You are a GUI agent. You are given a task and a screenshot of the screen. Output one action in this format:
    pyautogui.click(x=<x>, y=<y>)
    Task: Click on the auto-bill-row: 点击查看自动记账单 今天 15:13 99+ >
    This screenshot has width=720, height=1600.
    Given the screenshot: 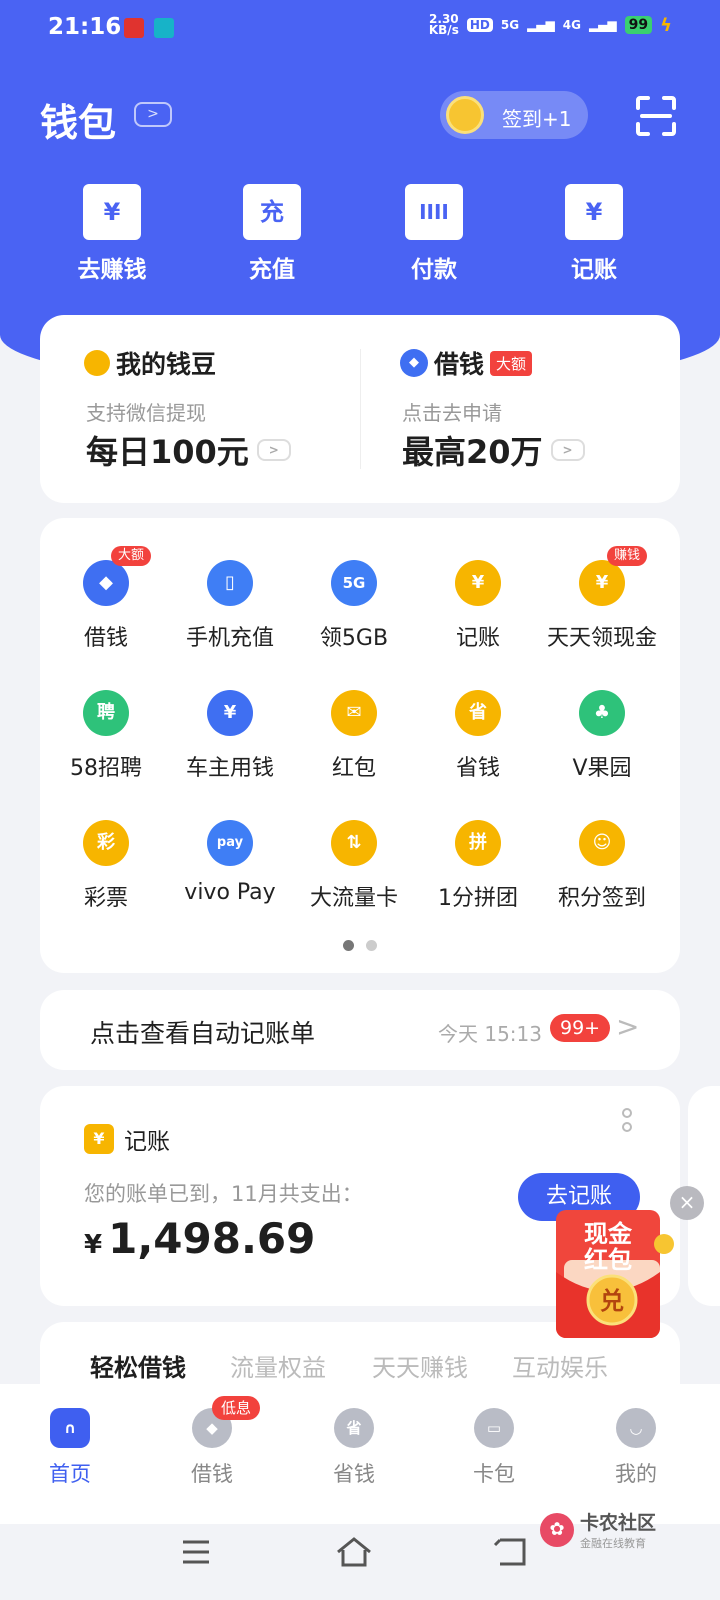 What is the action you would take?
    pyautogui.click(x=360, y=1030)
    